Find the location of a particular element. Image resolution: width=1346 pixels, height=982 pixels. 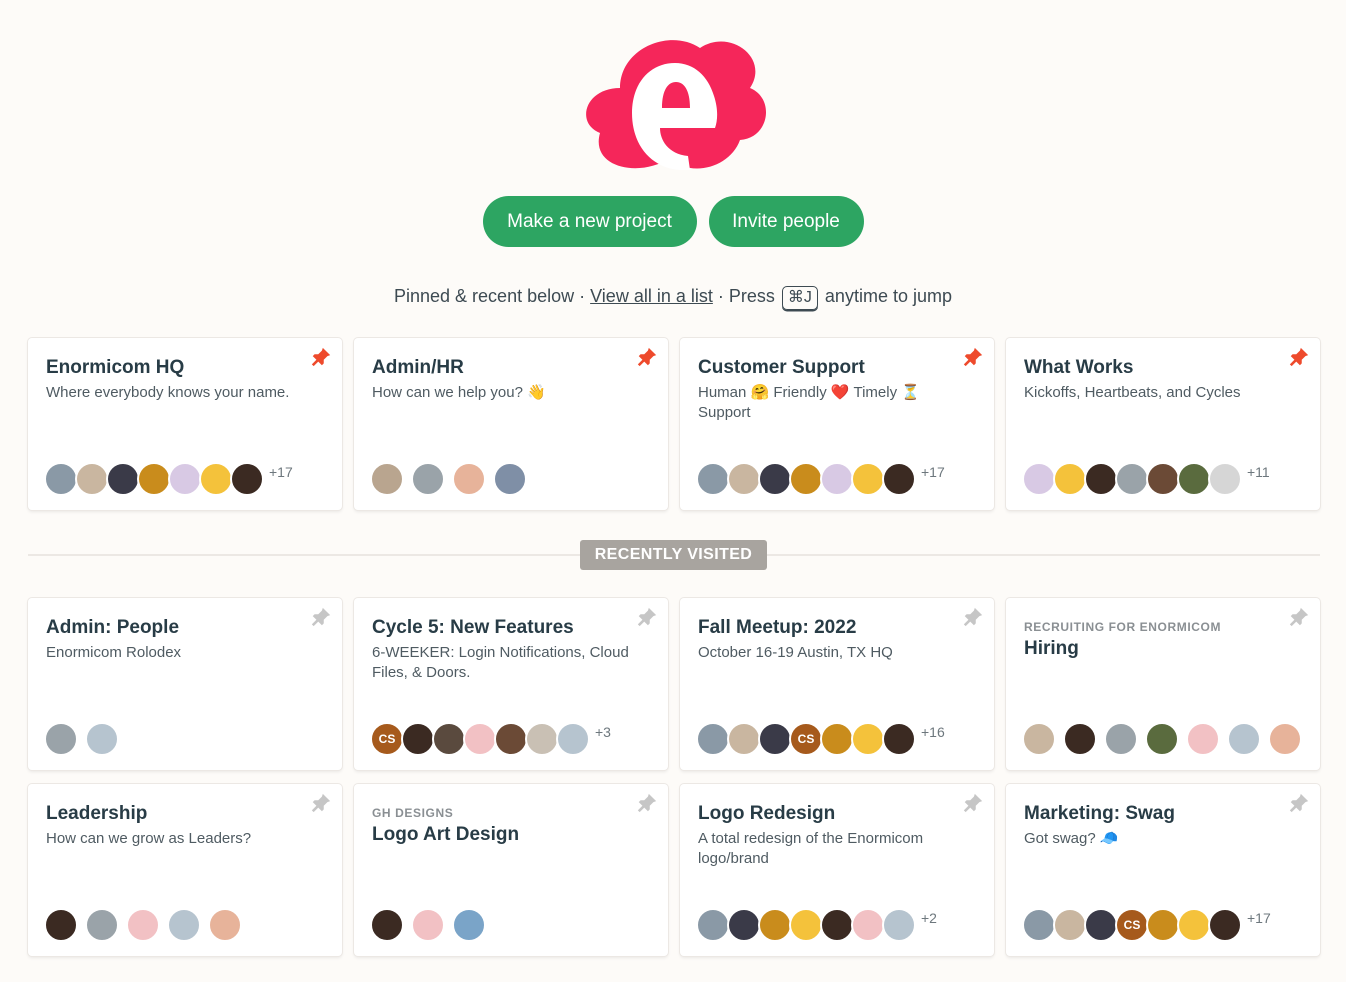

project-card: GH DESIGNS Logo Art Design is located at coordinates (511, 870).